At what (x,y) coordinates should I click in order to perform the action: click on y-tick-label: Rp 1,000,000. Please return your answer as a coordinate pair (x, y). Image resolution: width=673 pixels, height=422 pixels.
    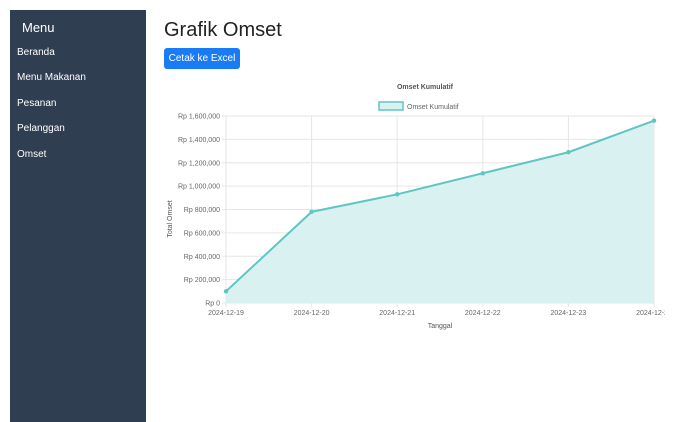
    Looking at the image, I should click on (199, 187).